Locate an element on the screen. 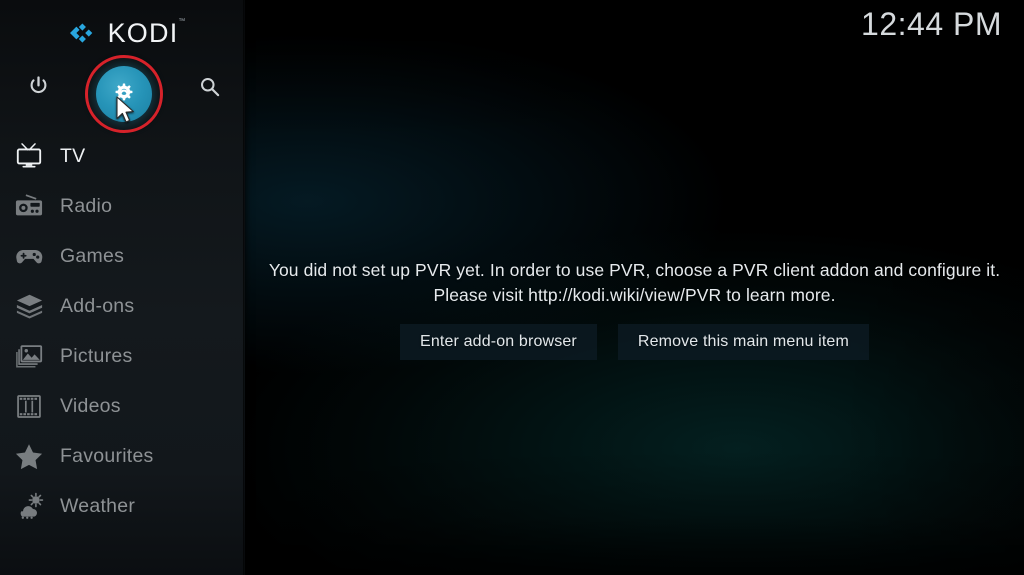 The height and width of the screenshot is (575, 1024). sidebar-item-label: Videos is located at coordinates (90, 405).